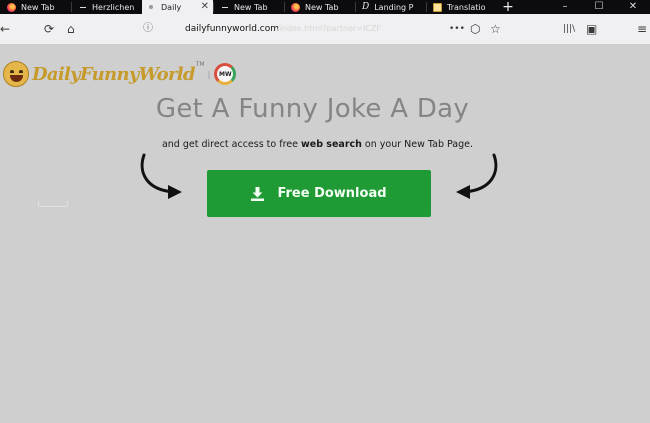 The image size is (650, 423). I want to click on free-download-button: Free Download, so click(319, 193).